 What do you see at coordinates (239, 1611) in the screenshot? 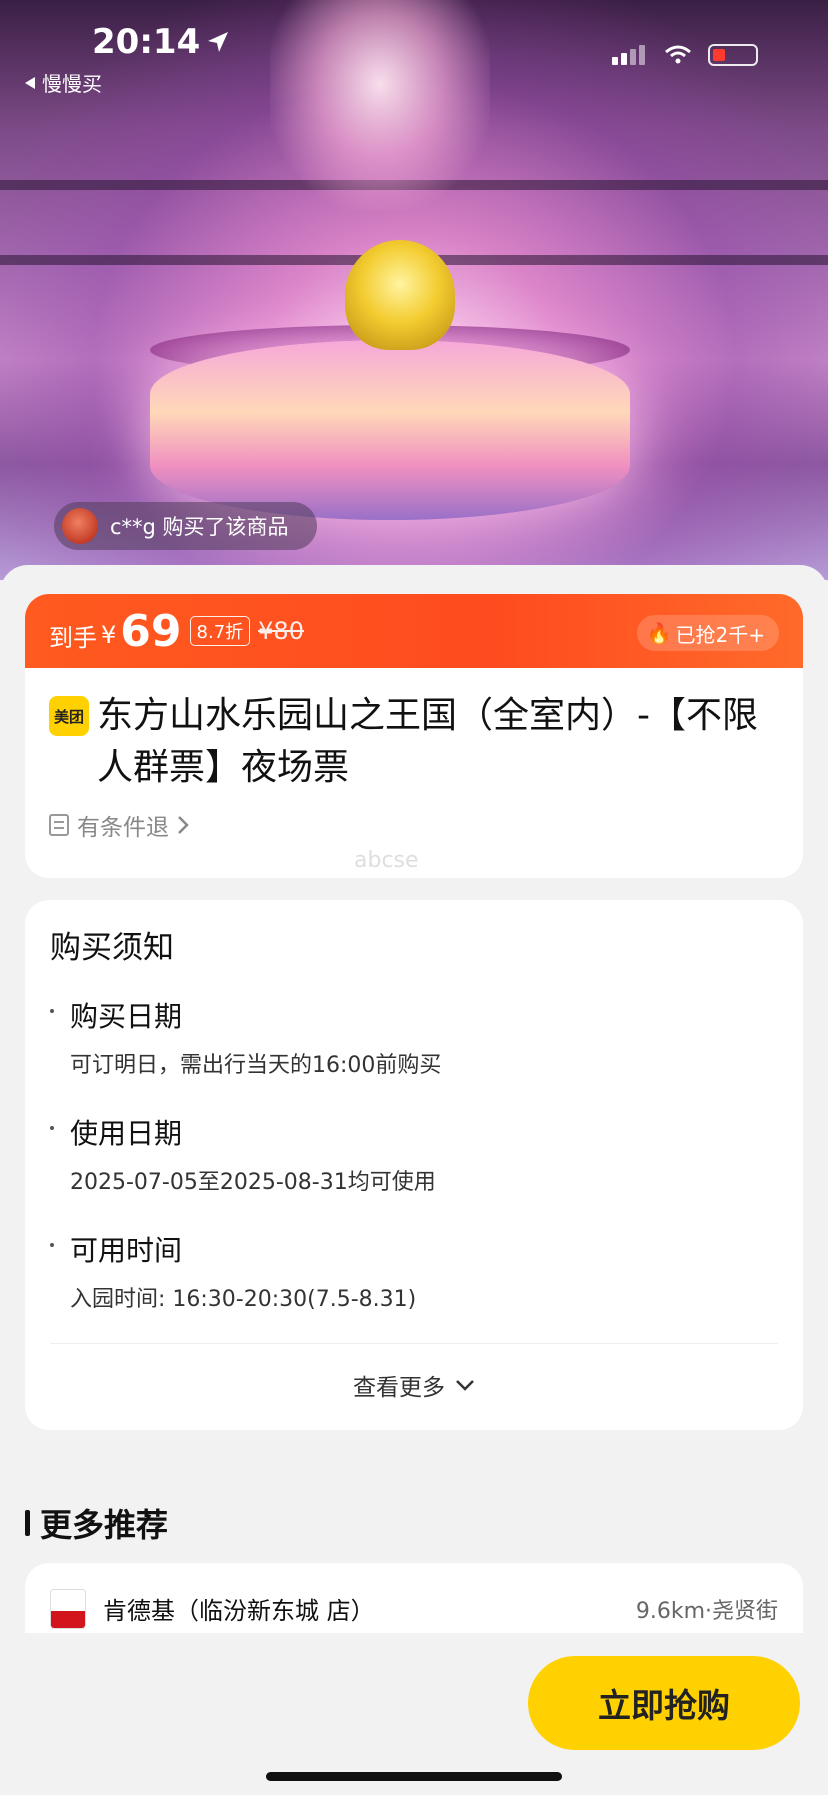
I see `store-name: 肯德基（临汾新东城 店）` at bounding box center [239, 1611].